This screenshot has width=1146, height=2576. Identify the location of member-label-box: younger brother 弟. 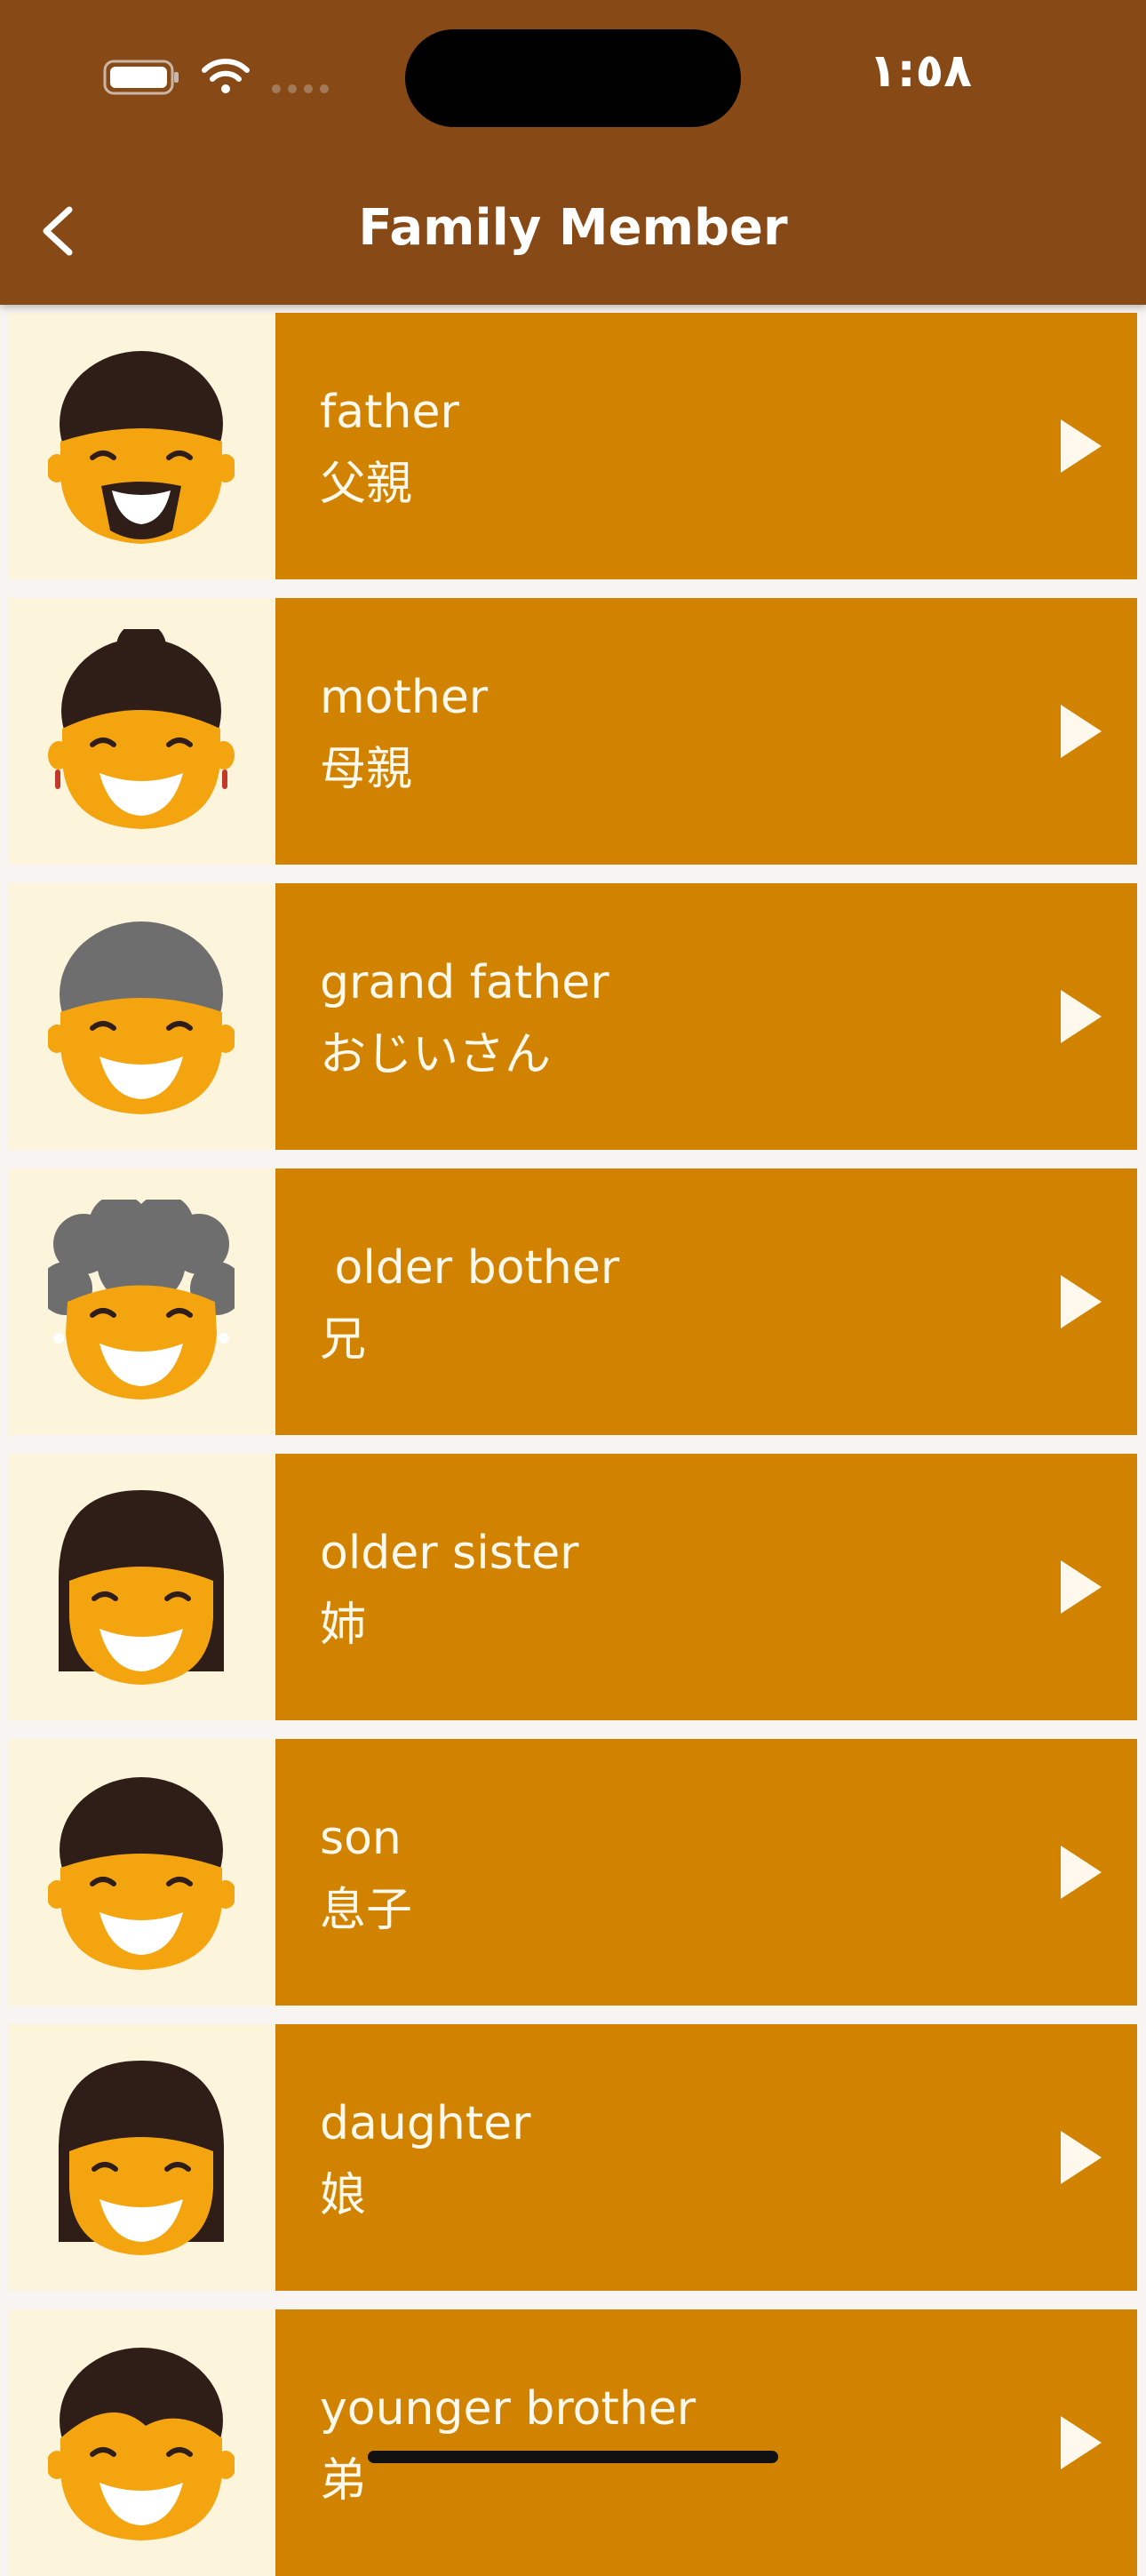
(706, 2442).